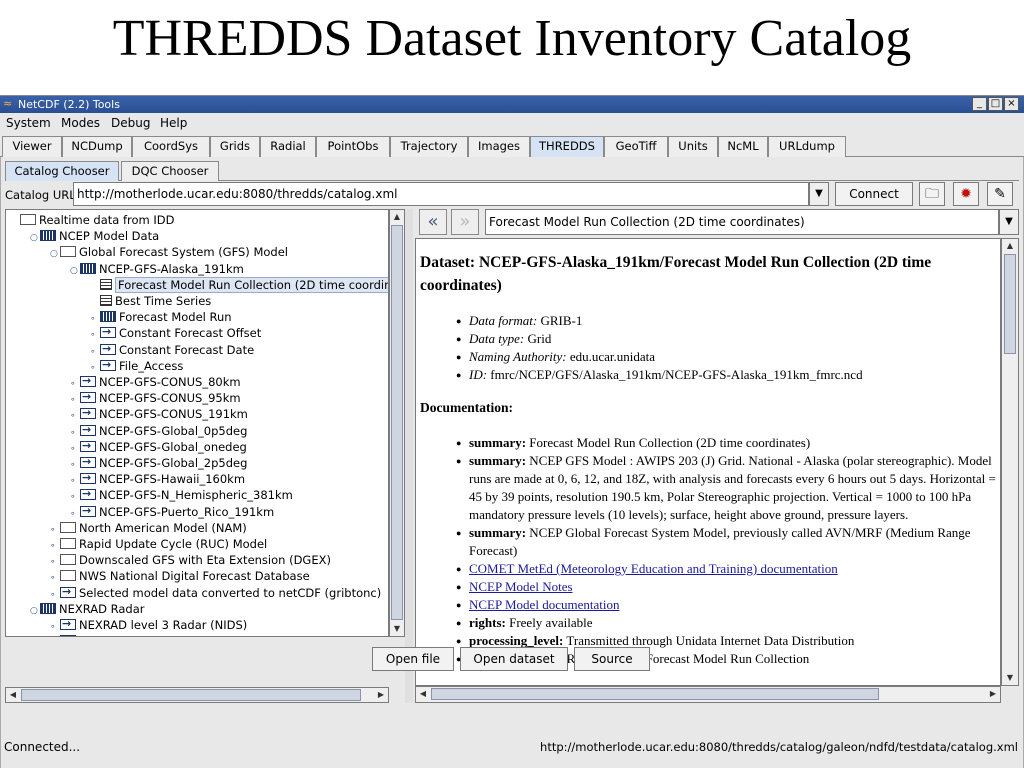 The width and height of the screenshot is (1024, 768). What do you see at coordinates (158, 544) in the screenshot?
I see `tree-node: ∘ Rapid Update Cycle (RUC) Model` at bounding box center [158, 544].